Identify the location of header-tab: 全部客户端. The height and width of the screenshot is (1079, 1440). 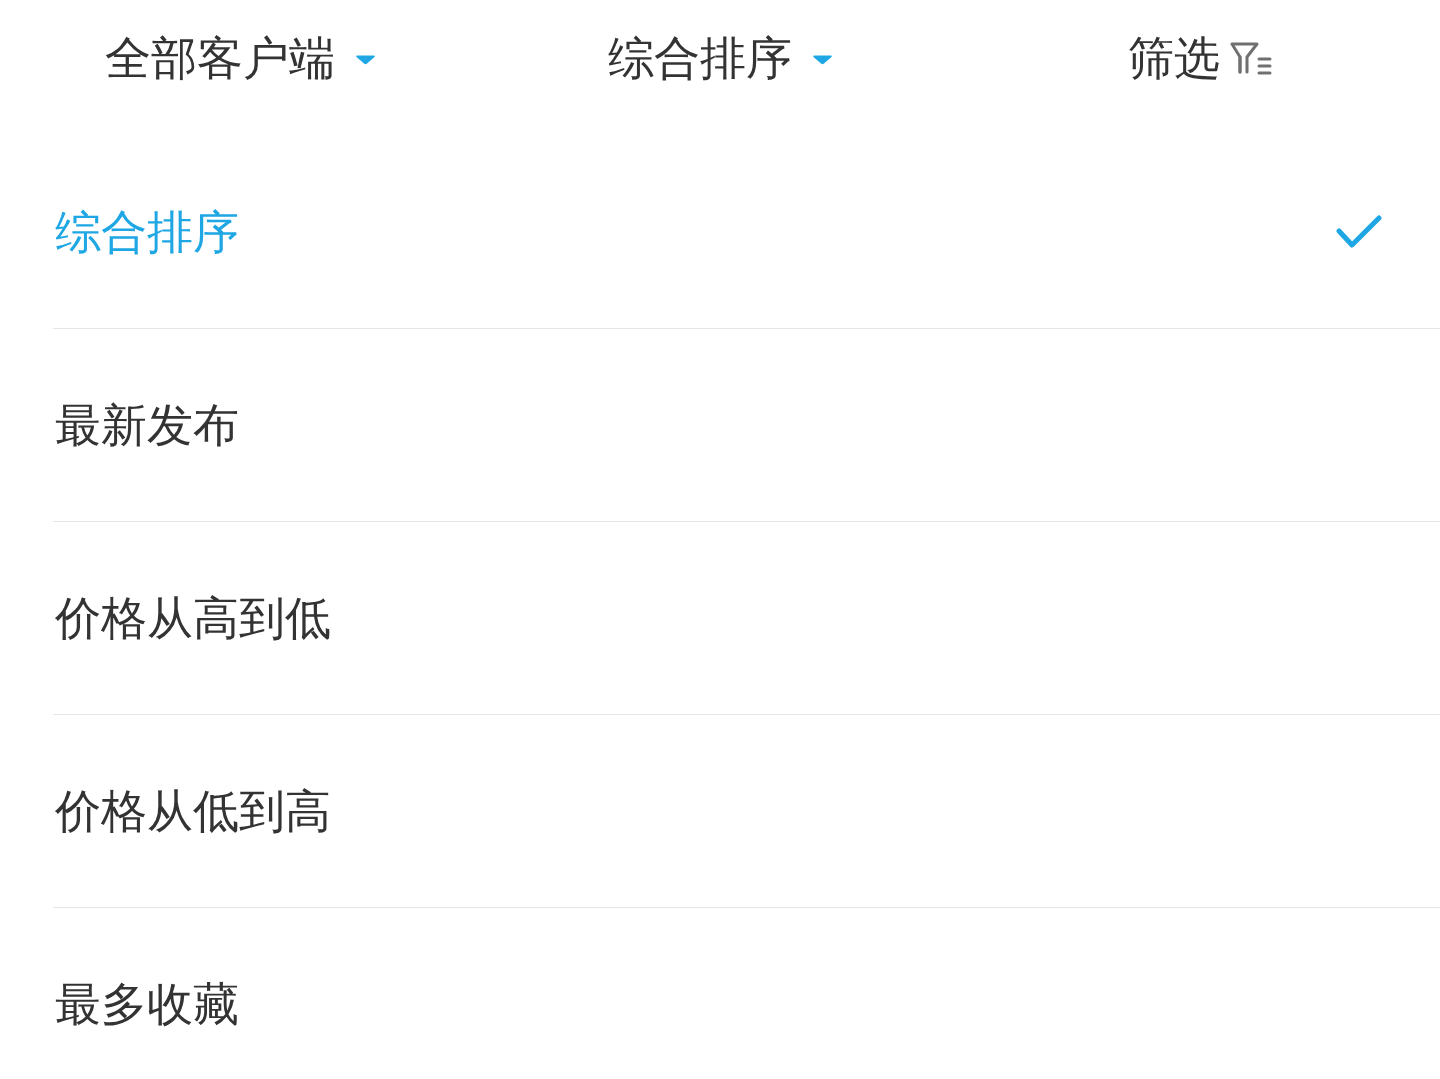
(240, 58).